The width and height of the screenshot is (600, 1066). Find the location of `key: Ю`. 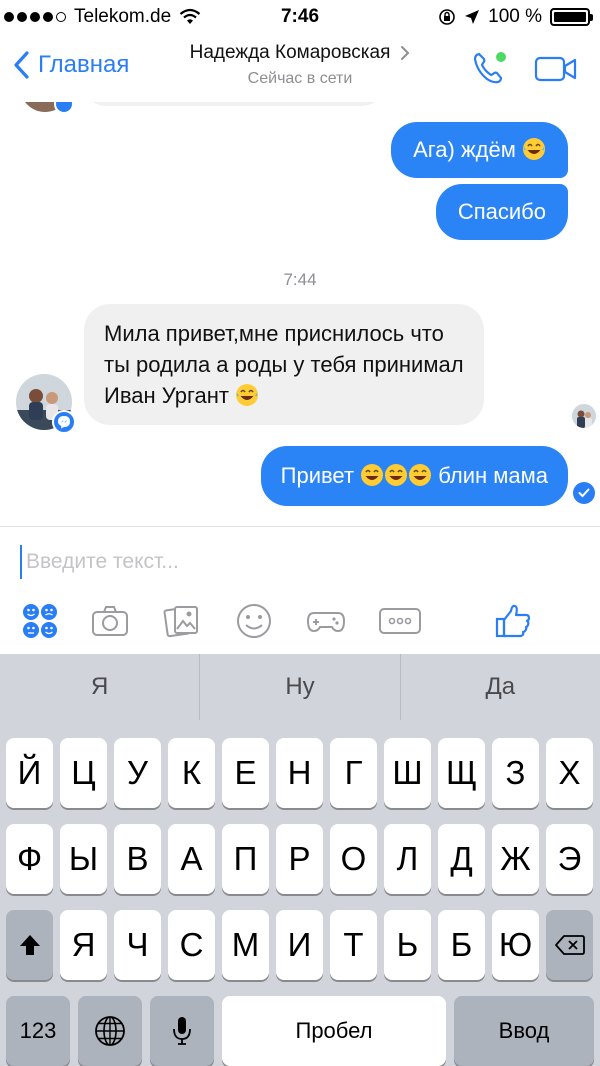

key: Ю is located at coordinates (515, 945).